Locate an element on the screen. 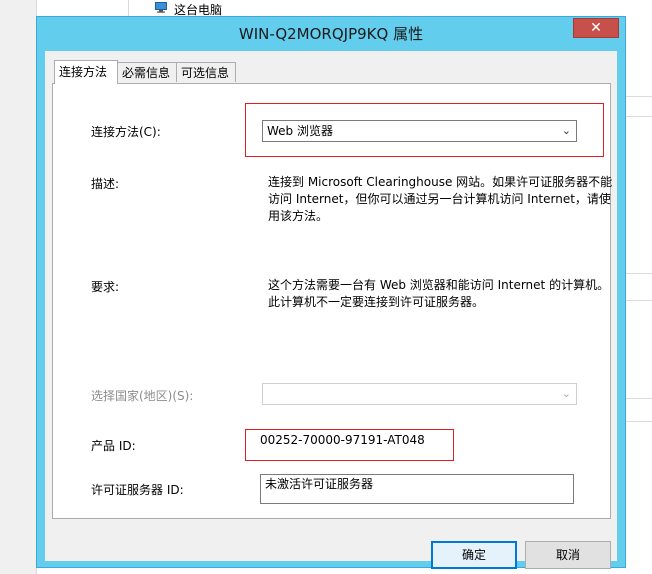 Image resolution: width=652 pixels, height=574 pixels. license-server-id-label: 许可证服务器 ID: is located at coordinates (137, 490).